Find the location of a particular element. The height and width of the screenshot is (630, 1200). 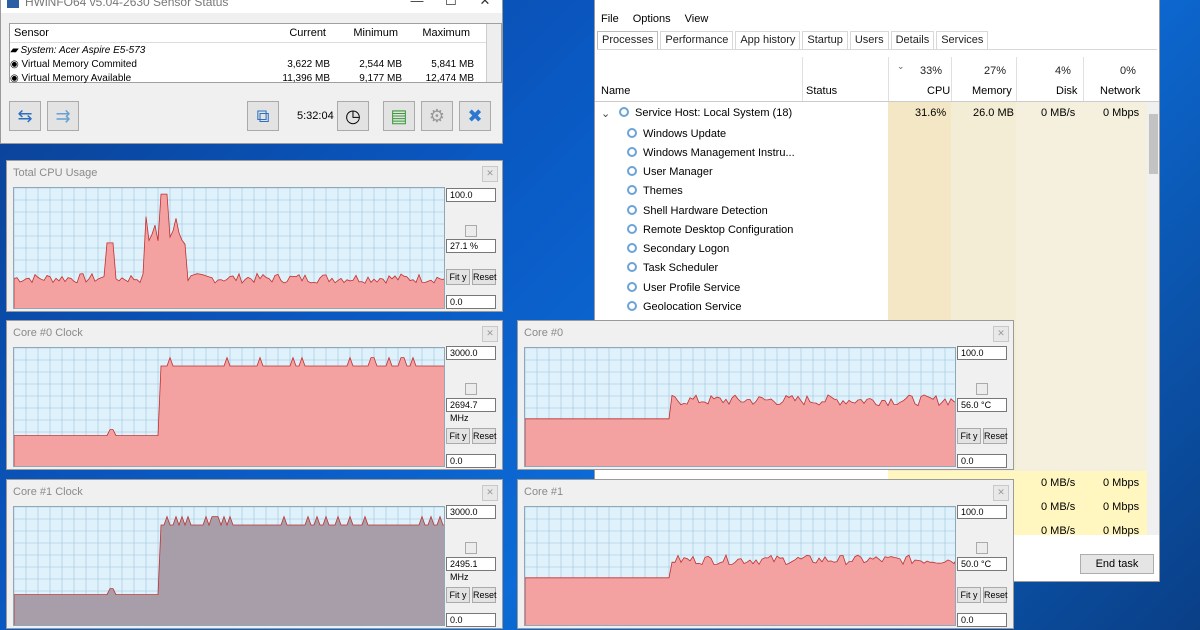

tab-details: Details is located at coordinates (912, 40).